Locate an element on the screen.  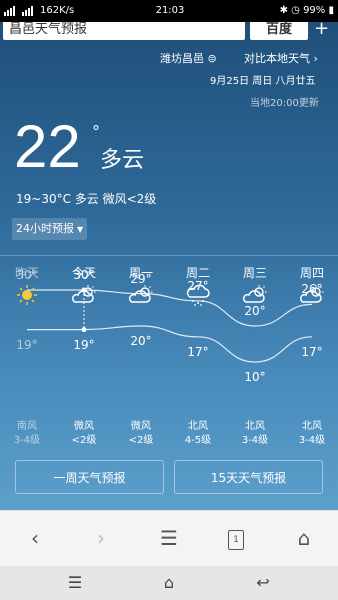
high-temp-label: 26° is located at coordinates (312, 289).